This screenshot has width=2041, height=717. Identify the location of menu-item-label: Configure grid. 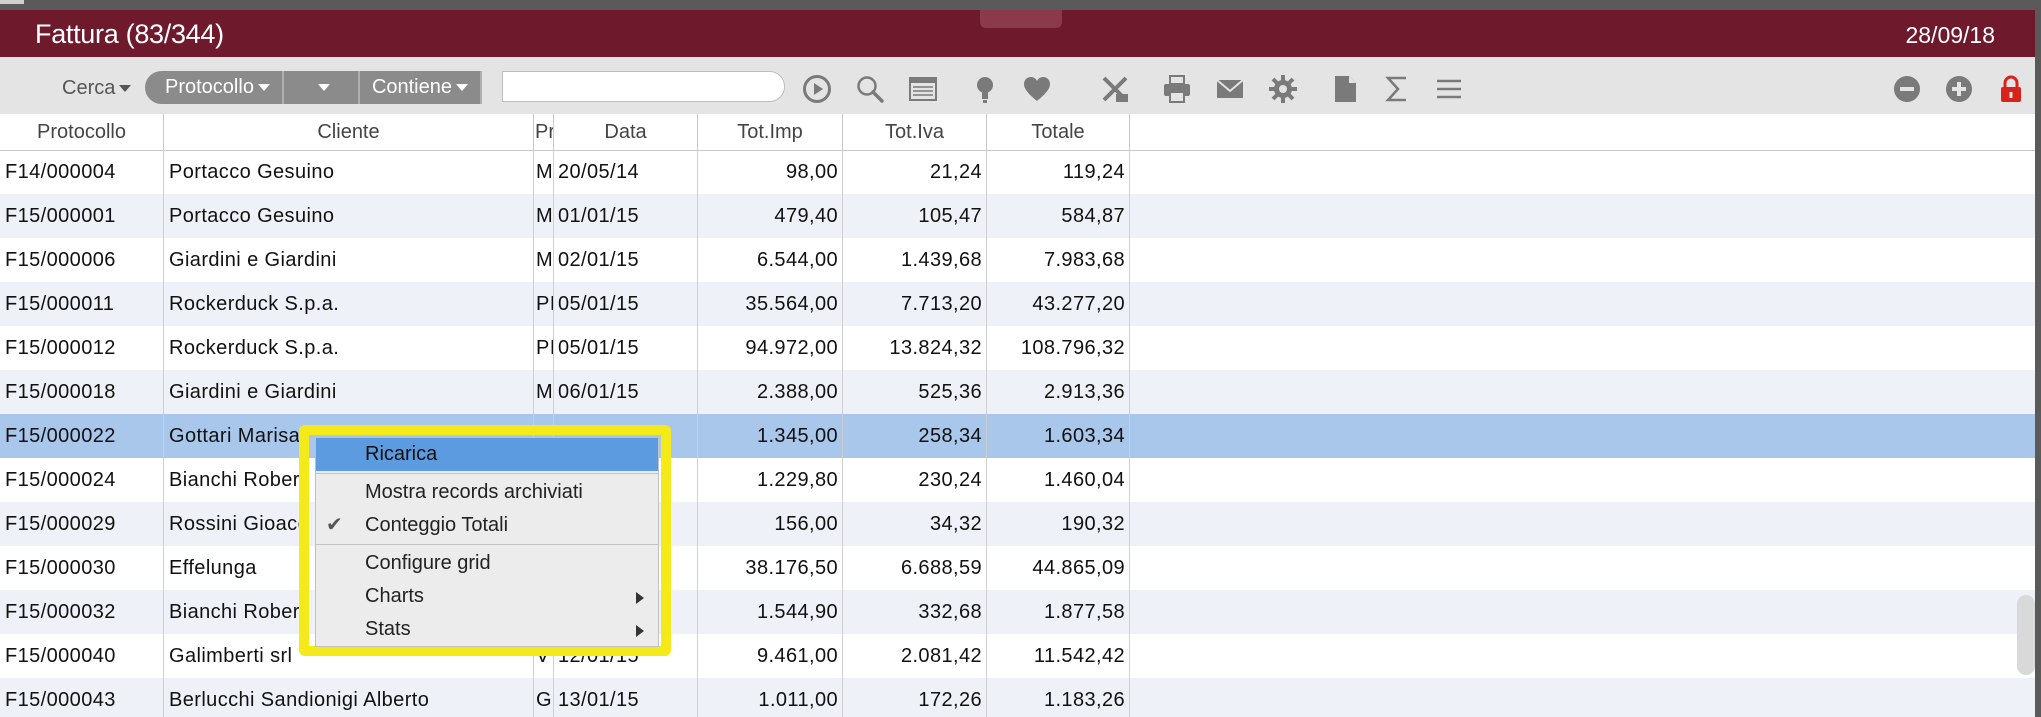
(428, 563).